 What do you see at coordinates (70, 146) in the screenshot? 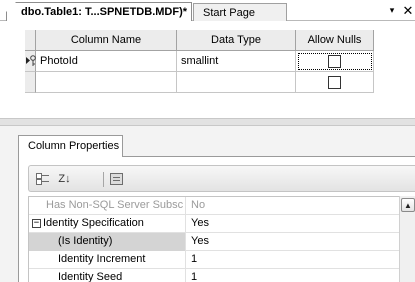
I see `tab-column-properties: Column Properties` at bounding box center [70, 146].